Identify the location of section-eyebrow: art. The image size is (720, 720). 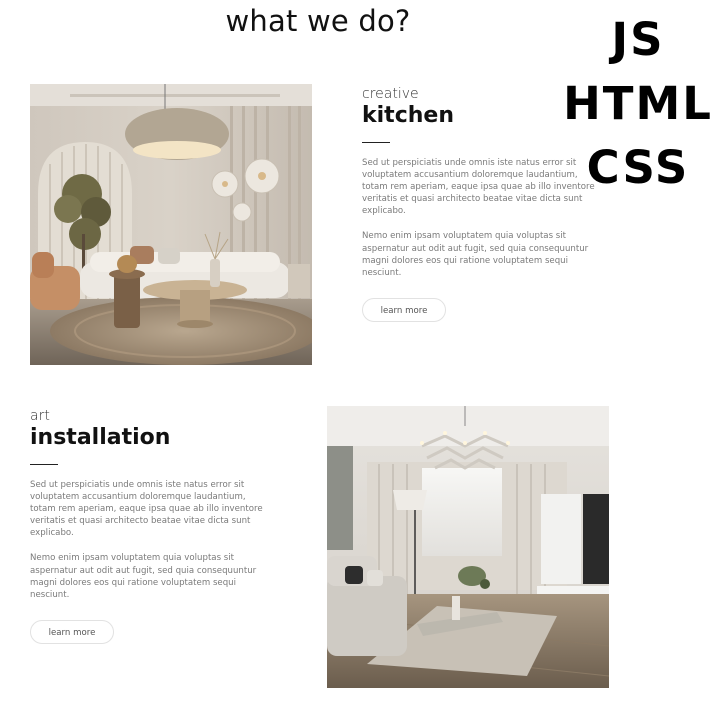
(40, 416).